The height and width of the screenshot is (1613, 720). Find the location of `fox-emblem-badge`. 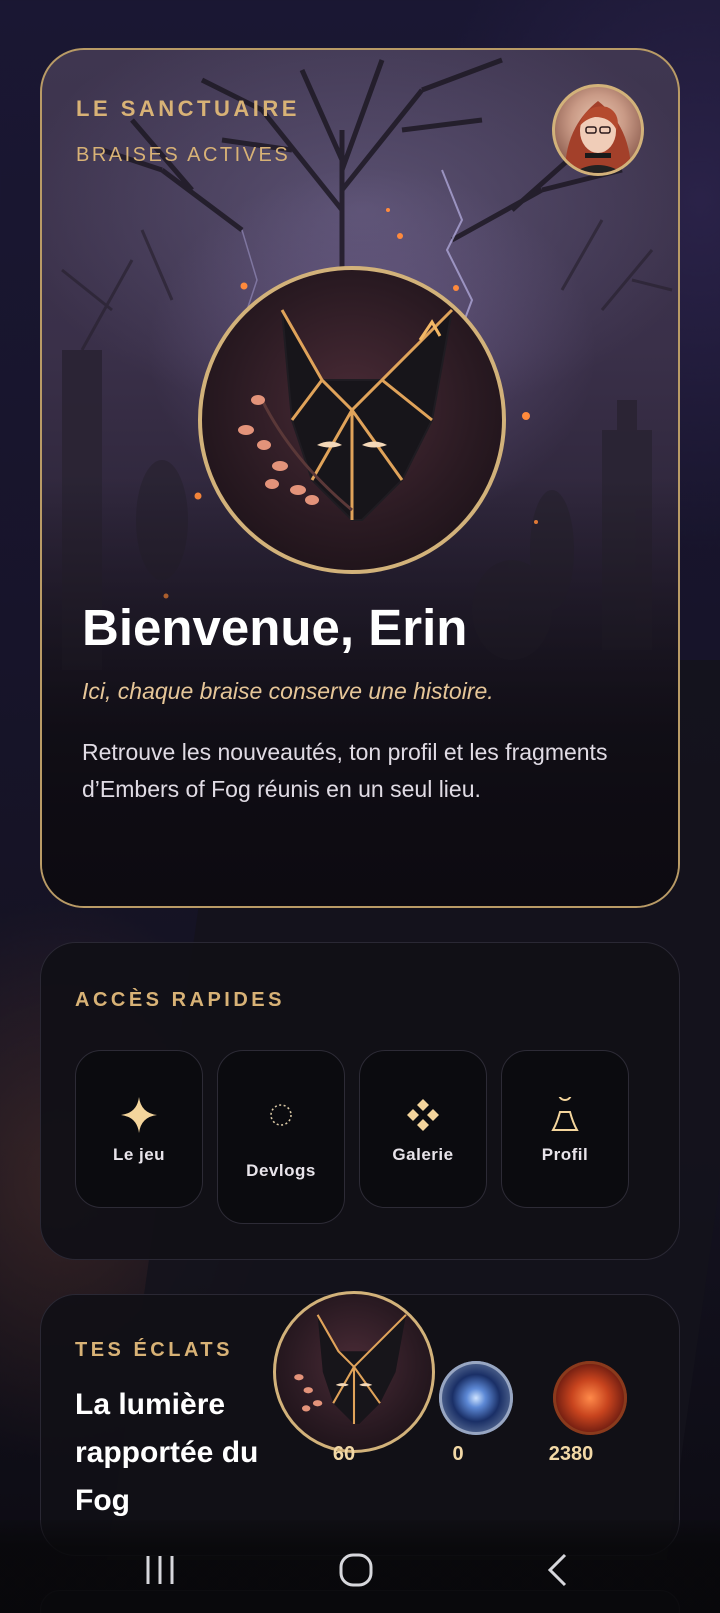

fox-emblem-badge is located at coordinates (354, 1372).